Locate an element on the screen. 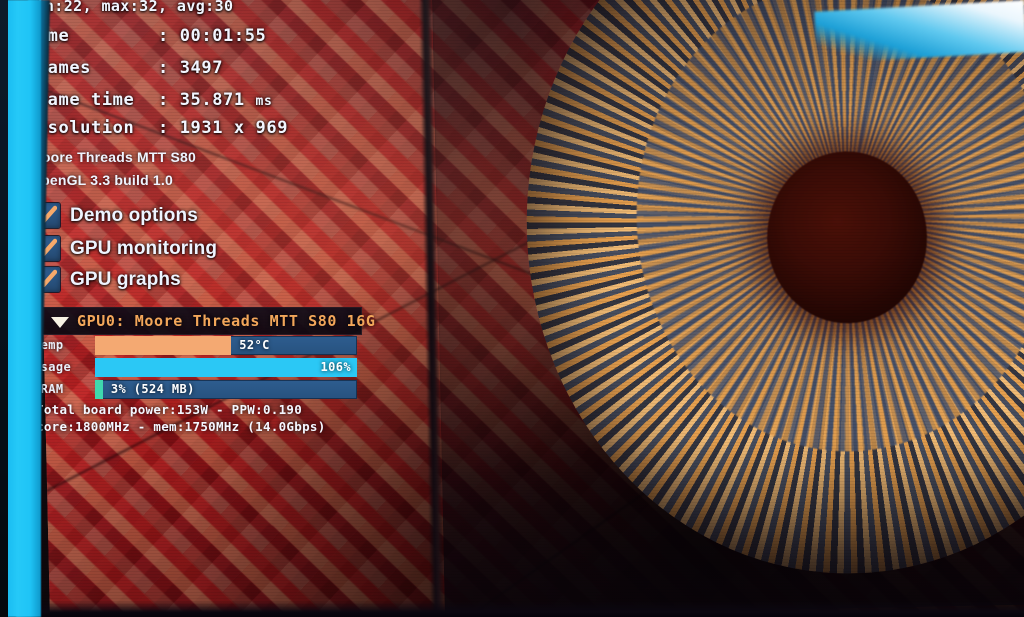 This screenshot has width=1024, height=617. metric-fill-usage is located at coordinates (226, 367).